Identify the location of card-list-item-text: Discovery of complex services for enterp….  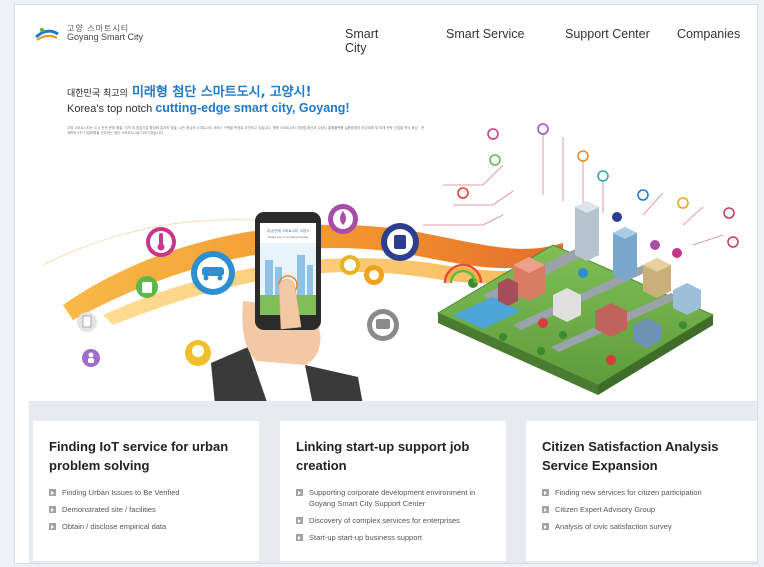
(384, 520).